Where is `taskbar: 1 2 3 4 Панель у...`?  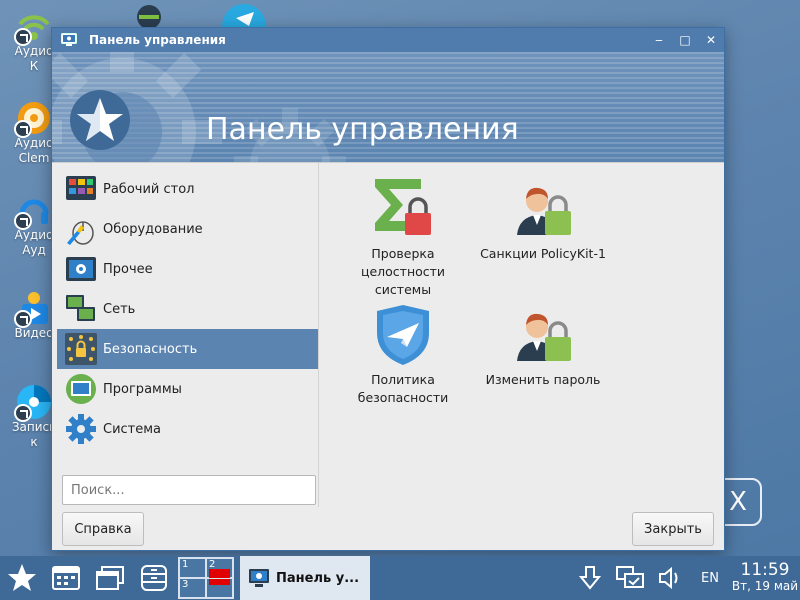
taskbar: 1 2 3 4 Панель у... is located at coordinates (400, 578).